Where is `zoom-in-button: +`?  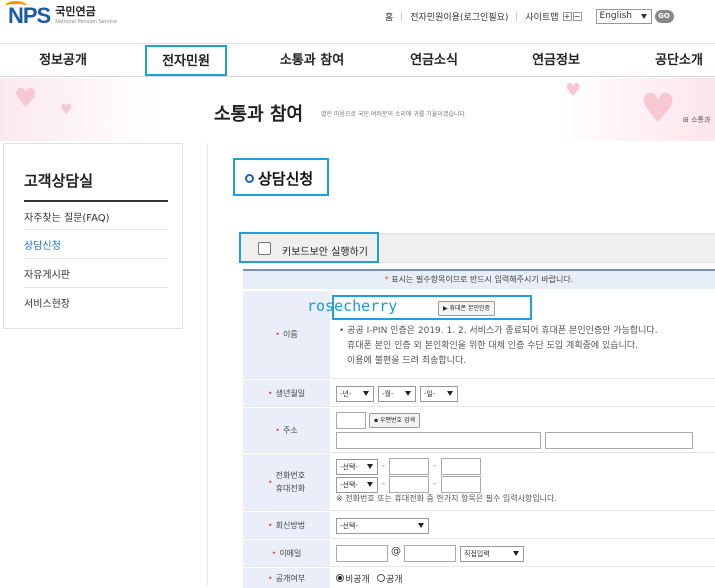
zoom-in-button: + is located at coordinates (567, 16).